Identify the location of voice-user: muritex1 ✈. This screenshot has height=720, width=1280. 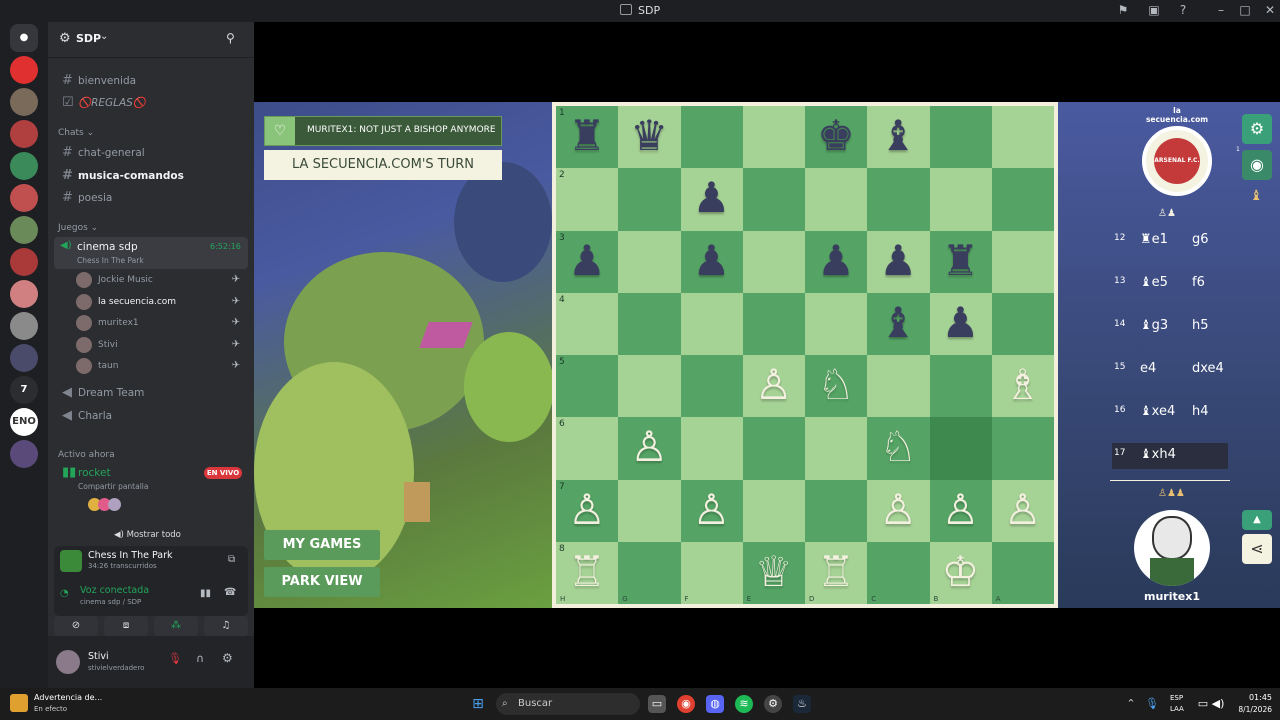
(161, 323).